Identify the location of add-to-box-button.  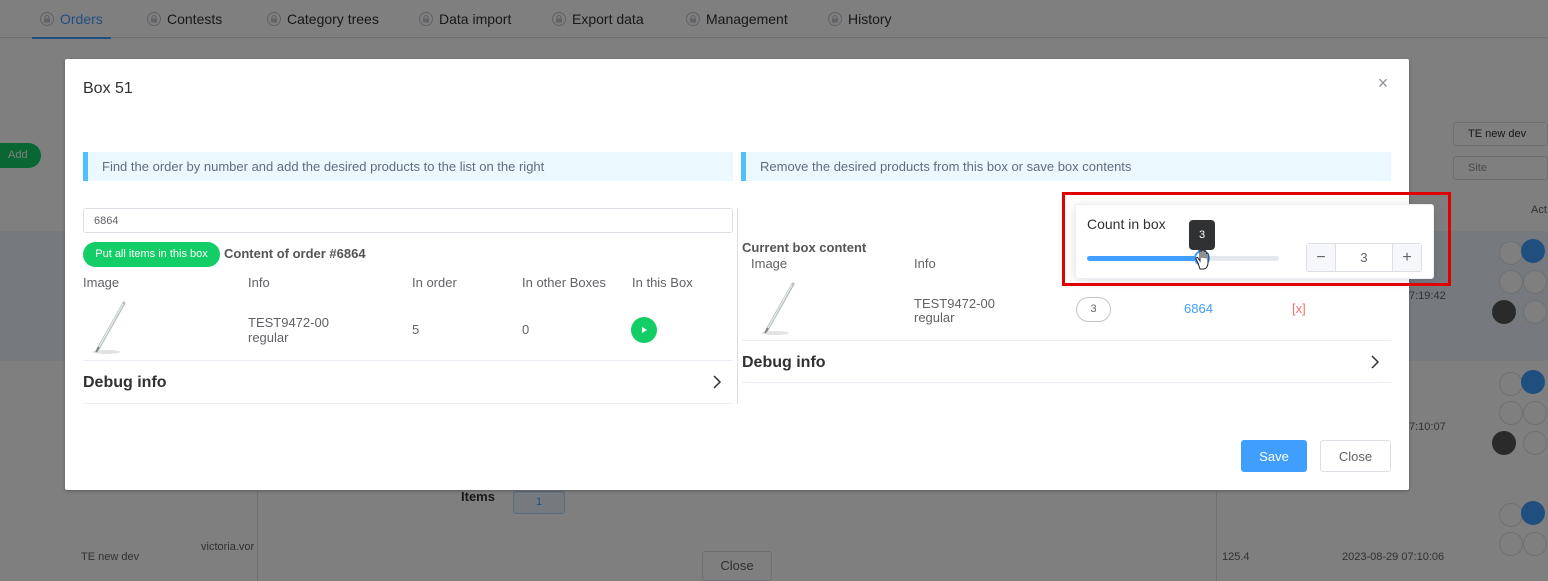
(644, 330).